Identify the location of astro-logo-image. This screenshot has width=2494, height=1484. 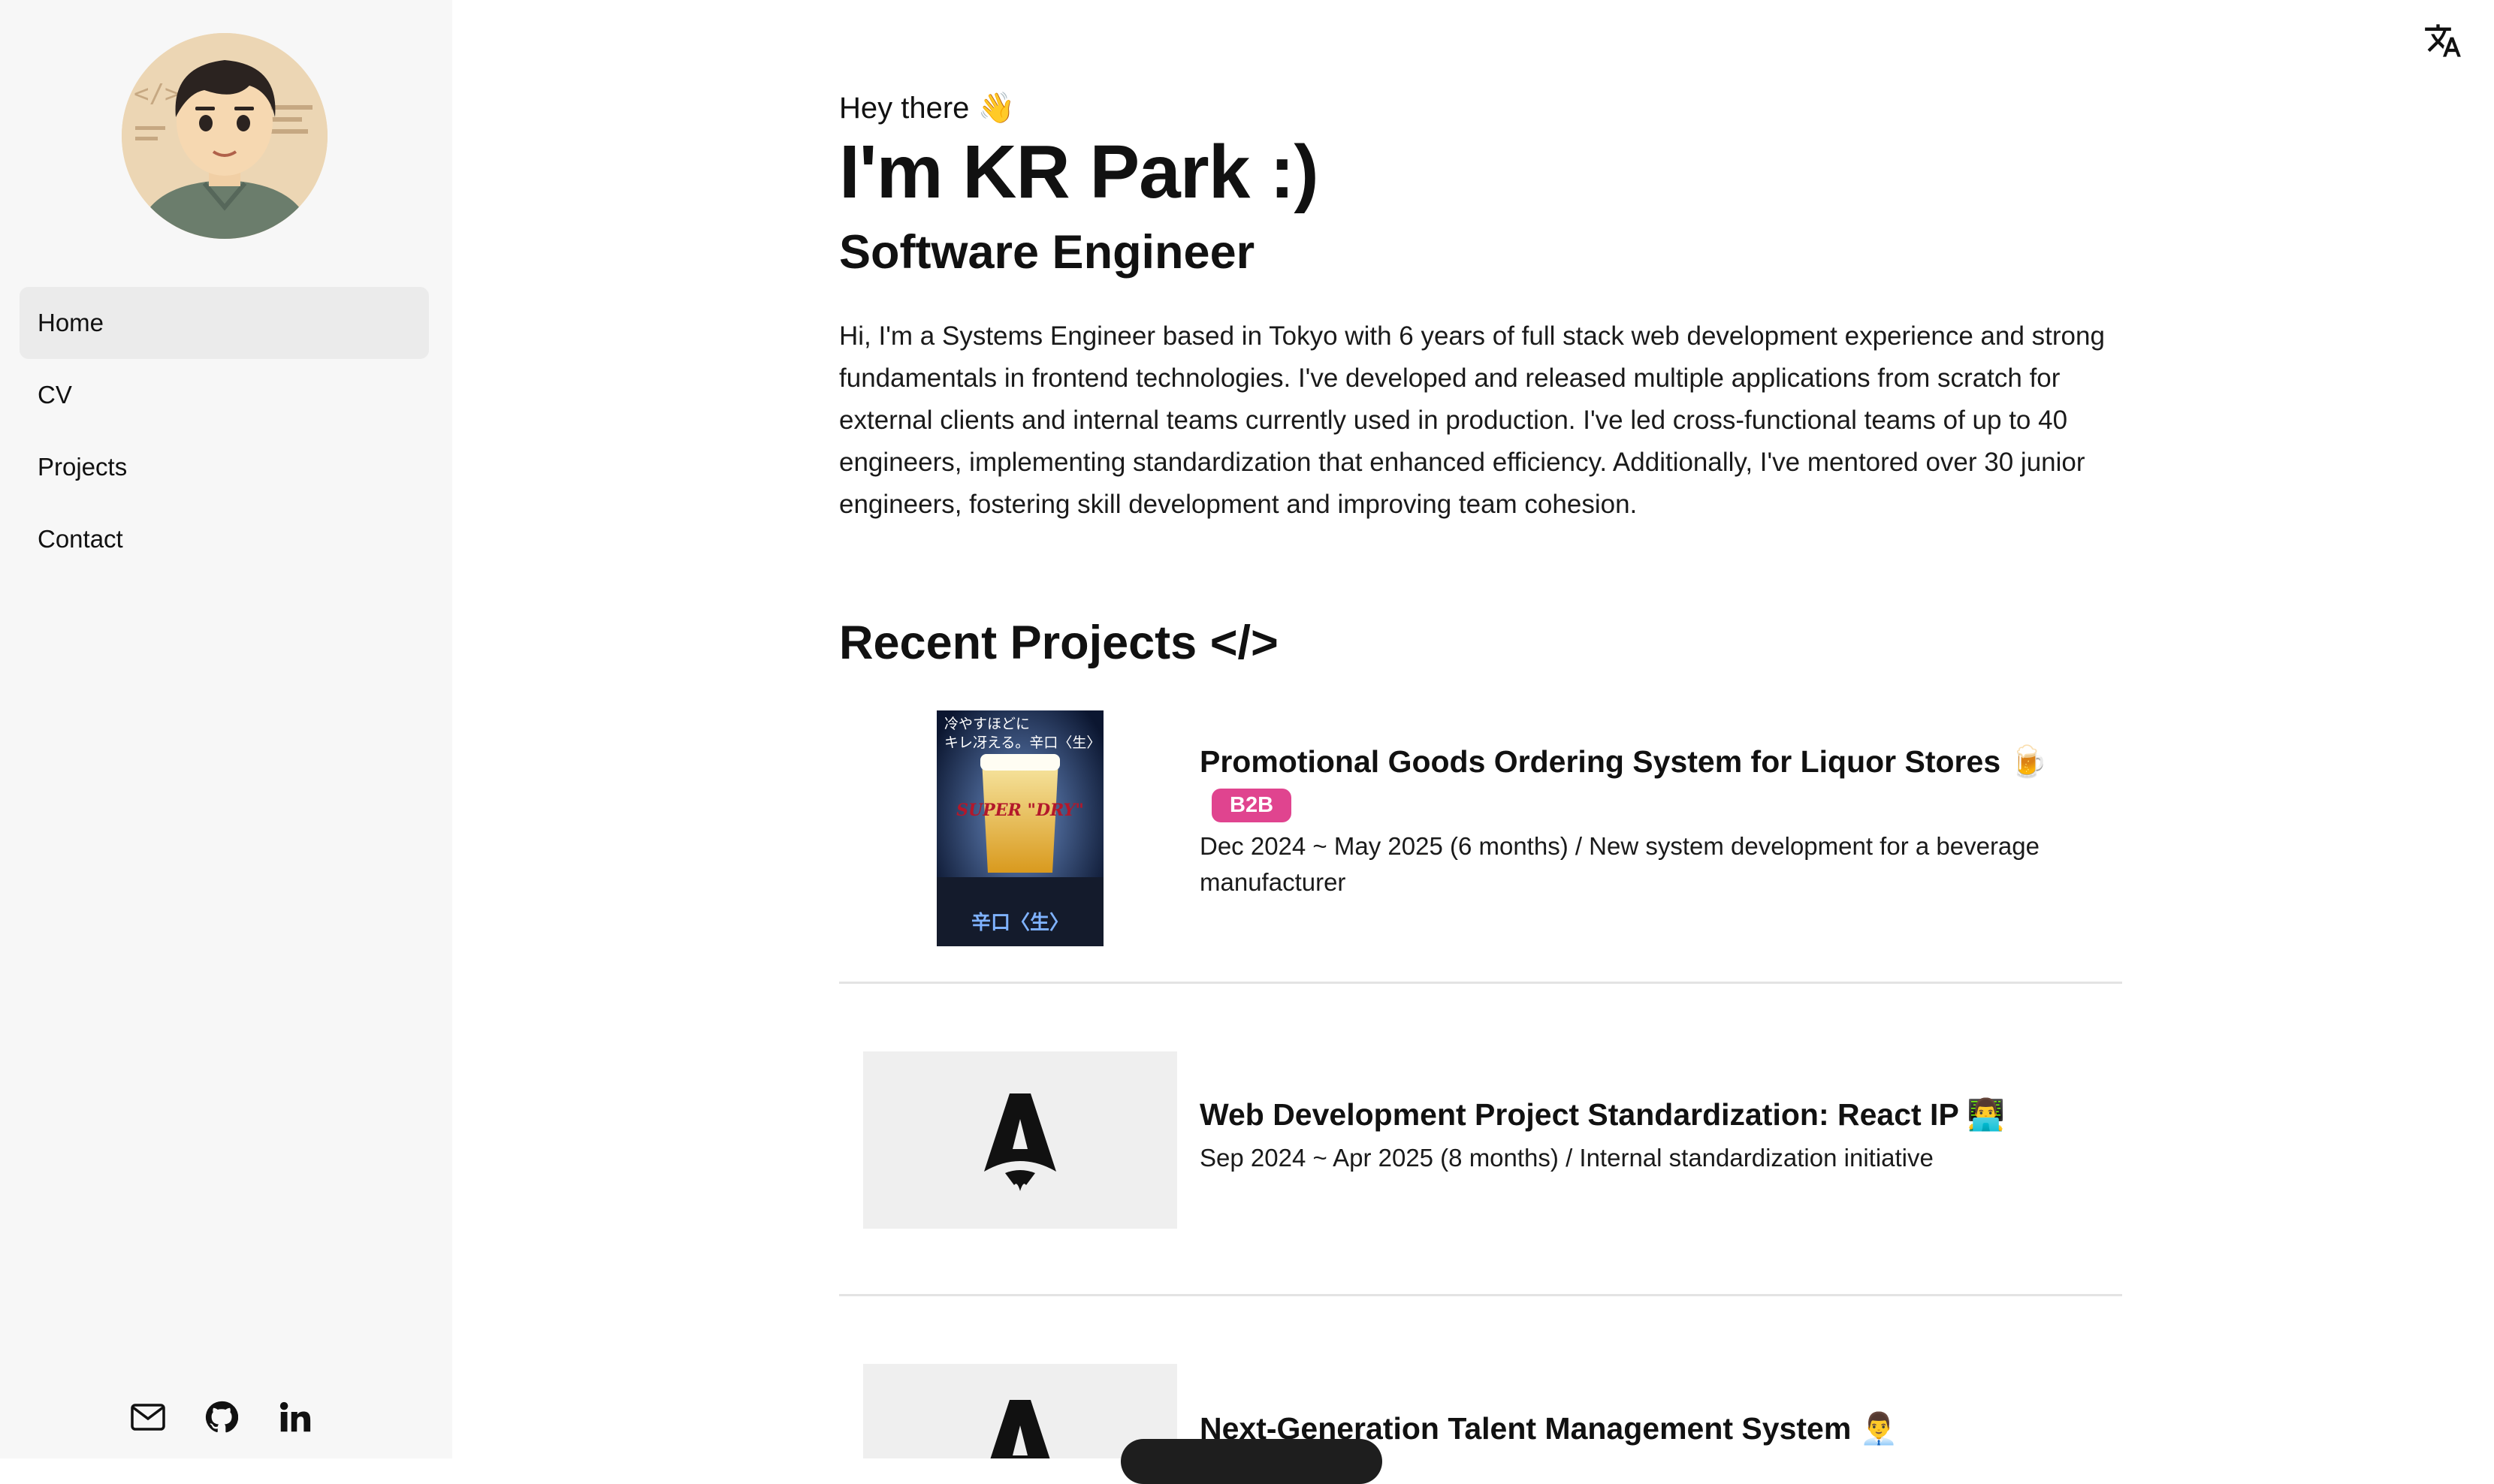
(1020, 1140).